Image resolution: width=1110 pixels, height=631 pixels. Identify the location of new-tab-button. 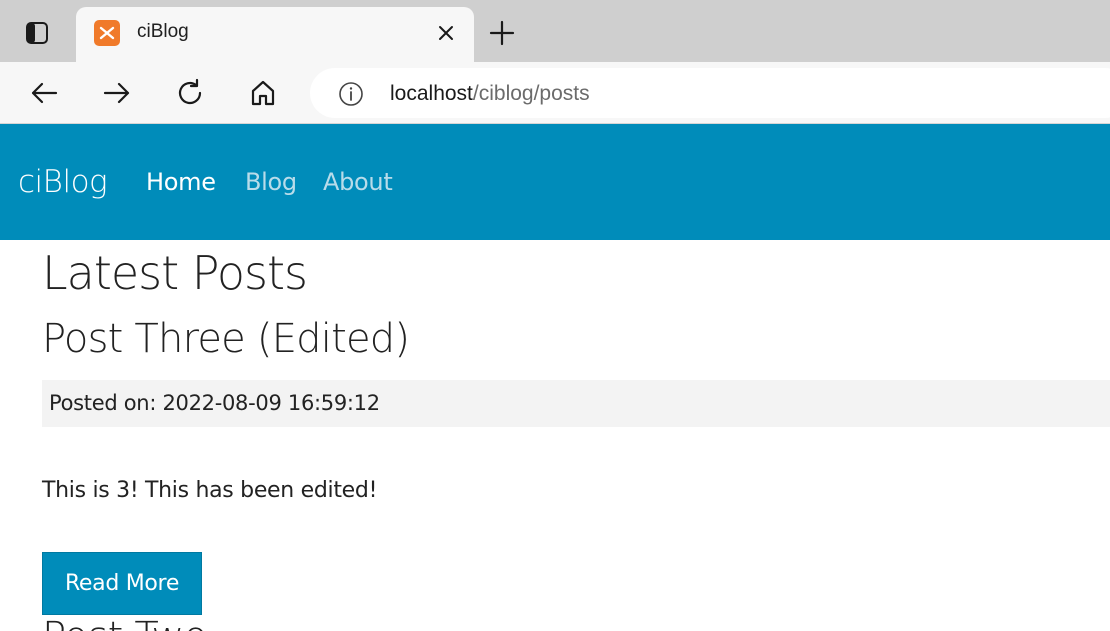
(502, 33).